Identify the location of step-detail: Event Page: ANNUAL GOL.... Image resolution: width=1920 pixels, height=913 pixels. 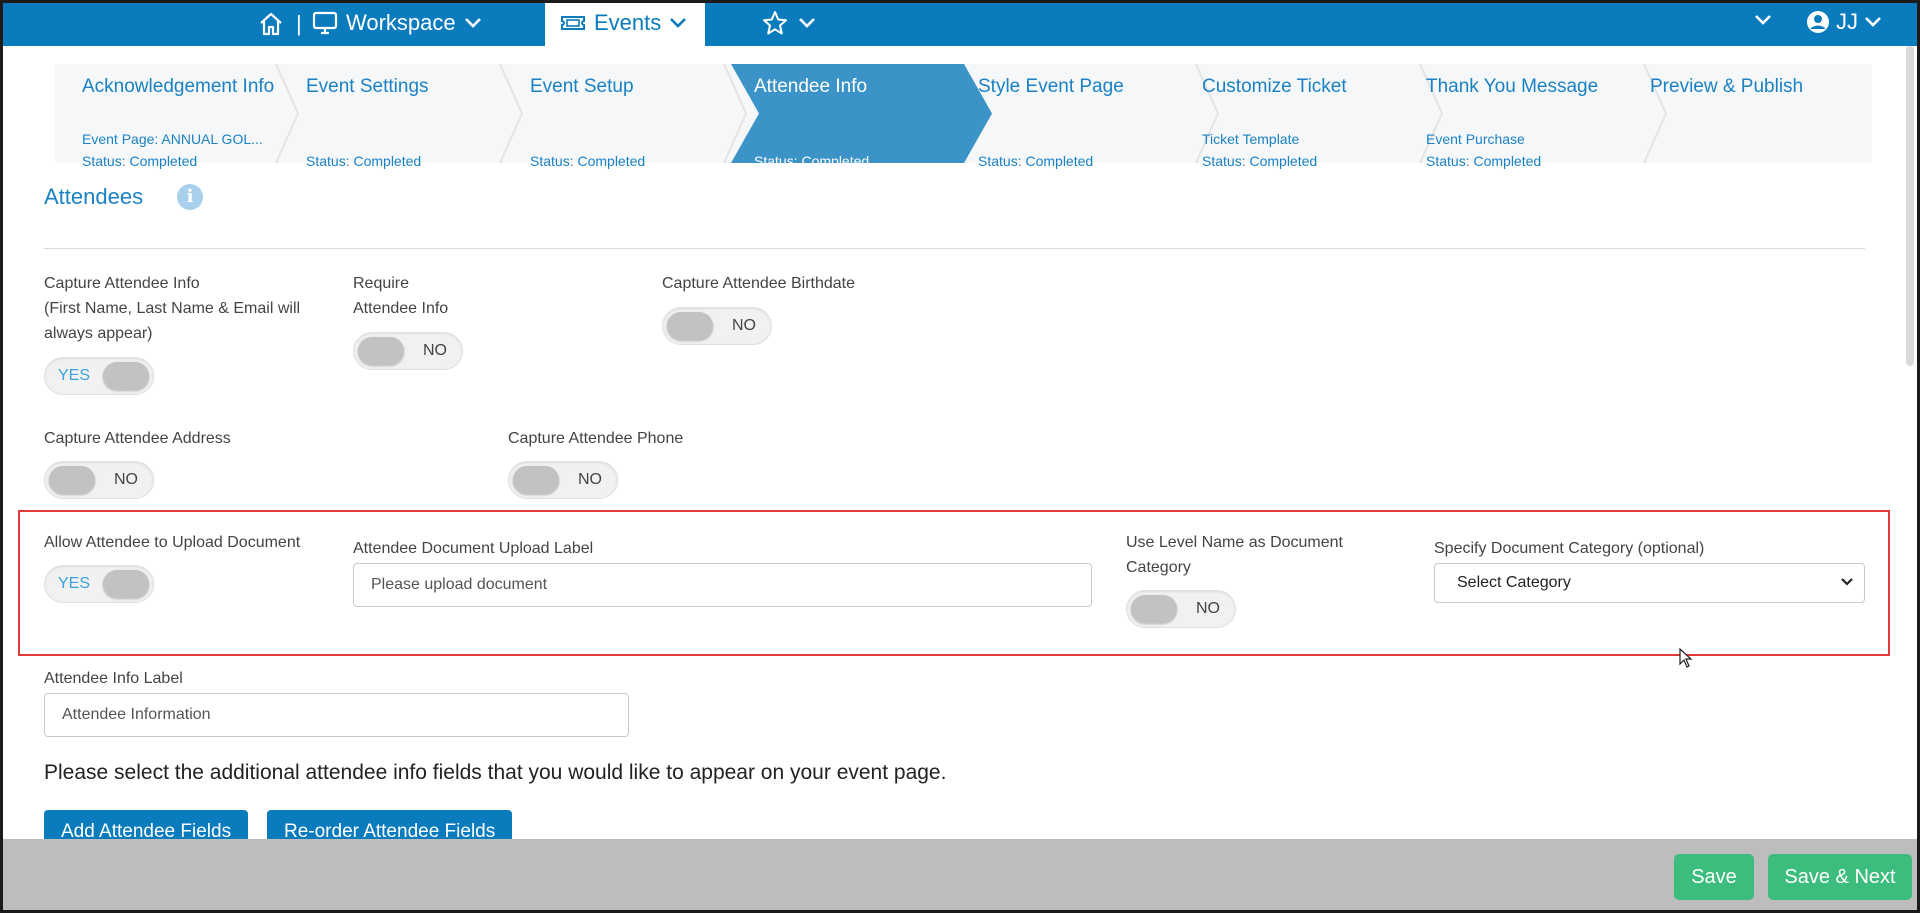
(172, 139).